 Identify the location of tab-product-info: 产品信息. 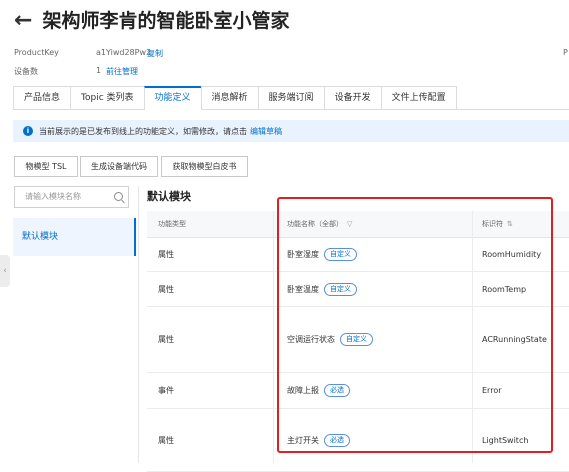
(42, 97).